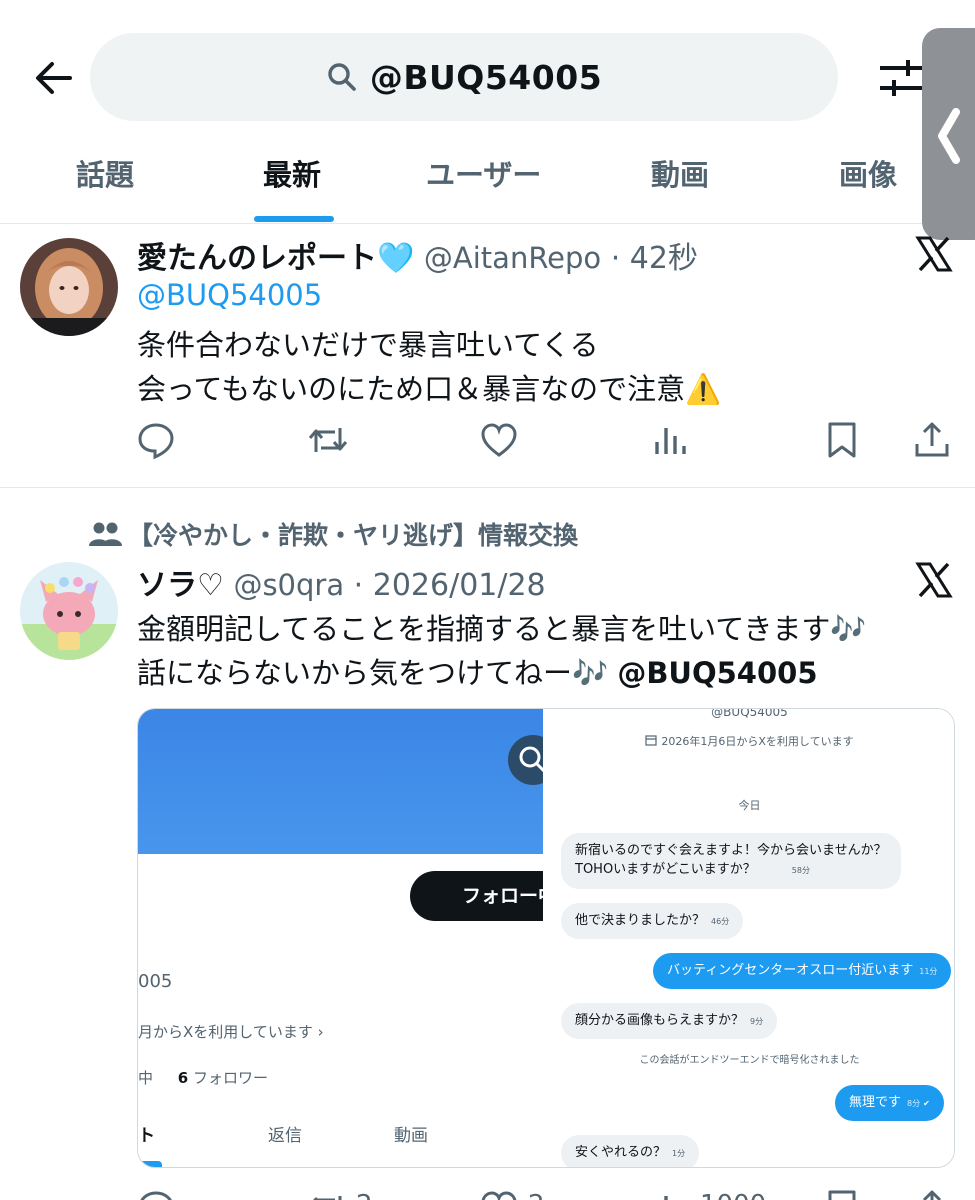  Describe the element at coordinates (903, 78) in the screenshot. I see `filter-sliders-icon` at that location.